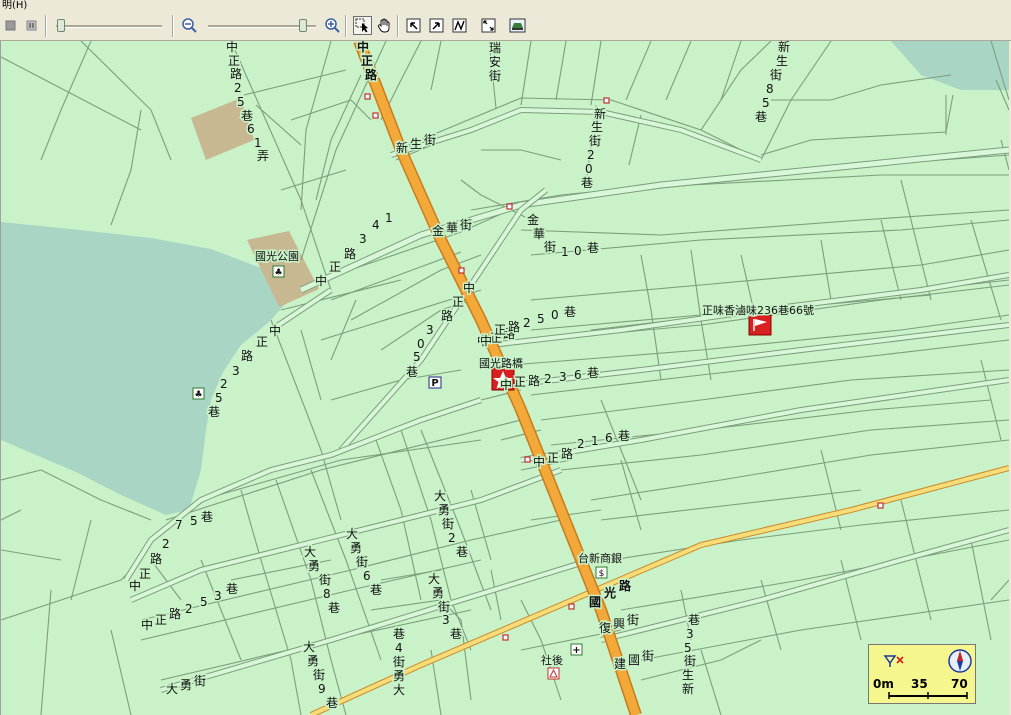  I want to click on label-alley-dy9-3: 9, so click(322, 689).